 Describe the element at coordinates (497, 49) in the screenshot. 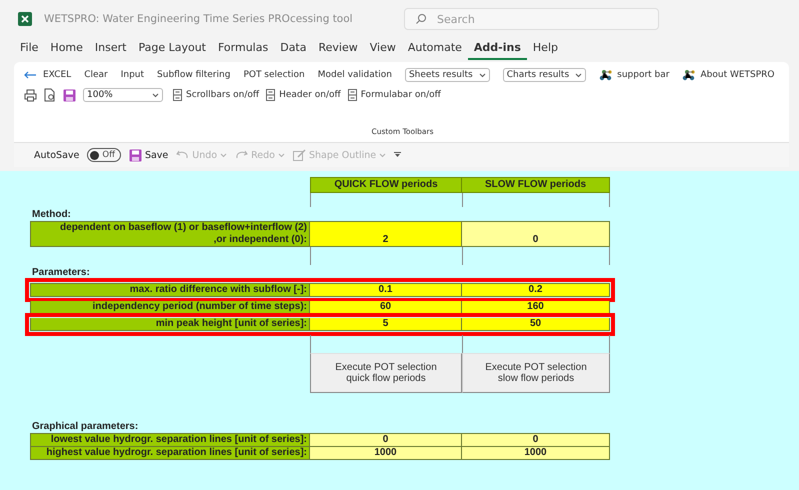

I see `menu-tab: Add-ins` at that location.